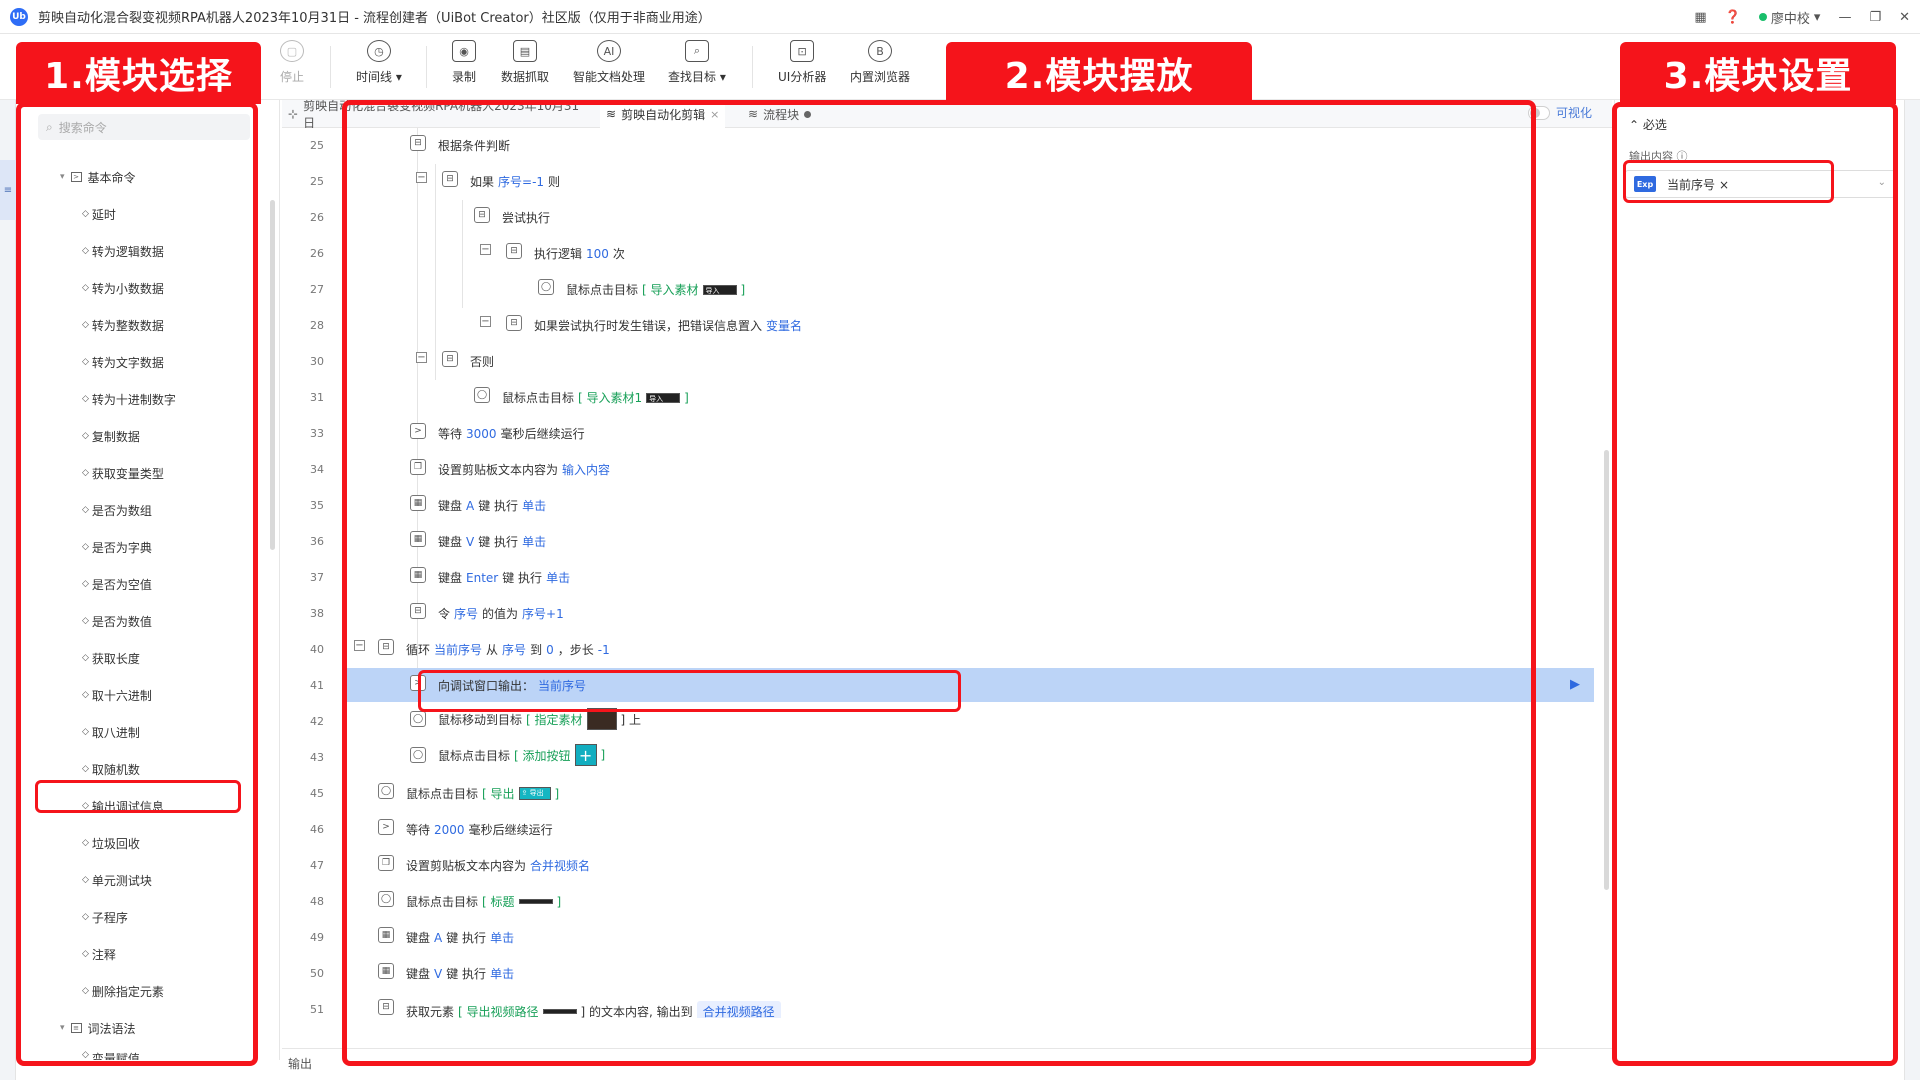 The height and width of the screenshot is (1080, 1920). I want to click on data-grab-label: 数据抓取, so click(525, 77).